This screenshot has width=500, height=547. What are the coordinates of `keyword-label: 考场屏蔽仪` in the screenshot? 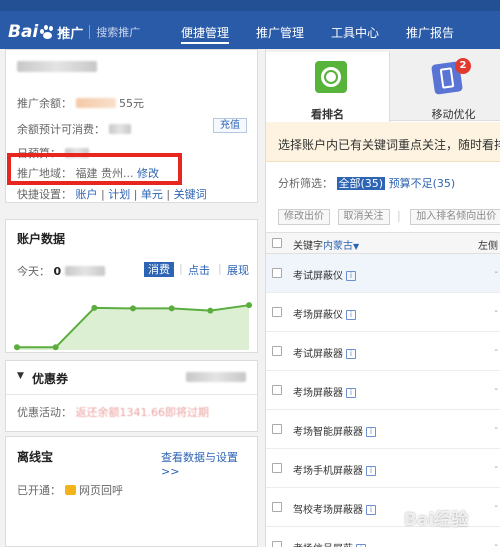 It's located at (318, 315).